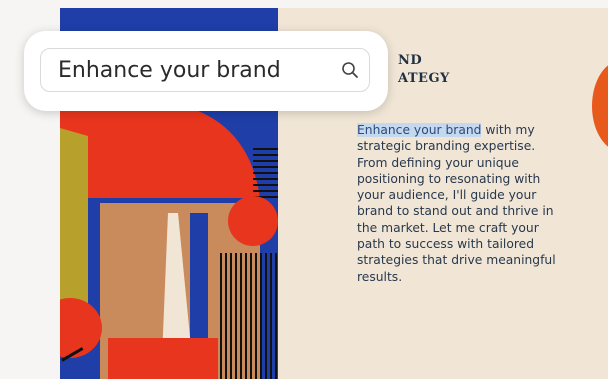  What do you see at coordinates (169, 71) in the screenshot?
I see `search-query-text: Enhance your brand` at bounding box center [169, 71].